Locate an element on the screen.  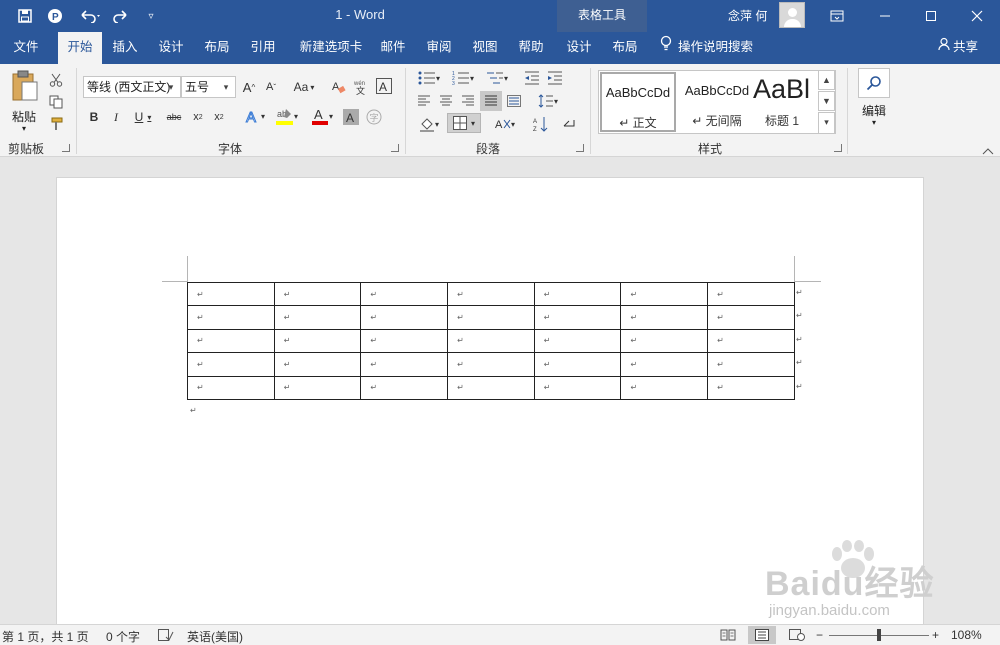
tab-table-layout: 布局 is located at coordinates (625, 48).